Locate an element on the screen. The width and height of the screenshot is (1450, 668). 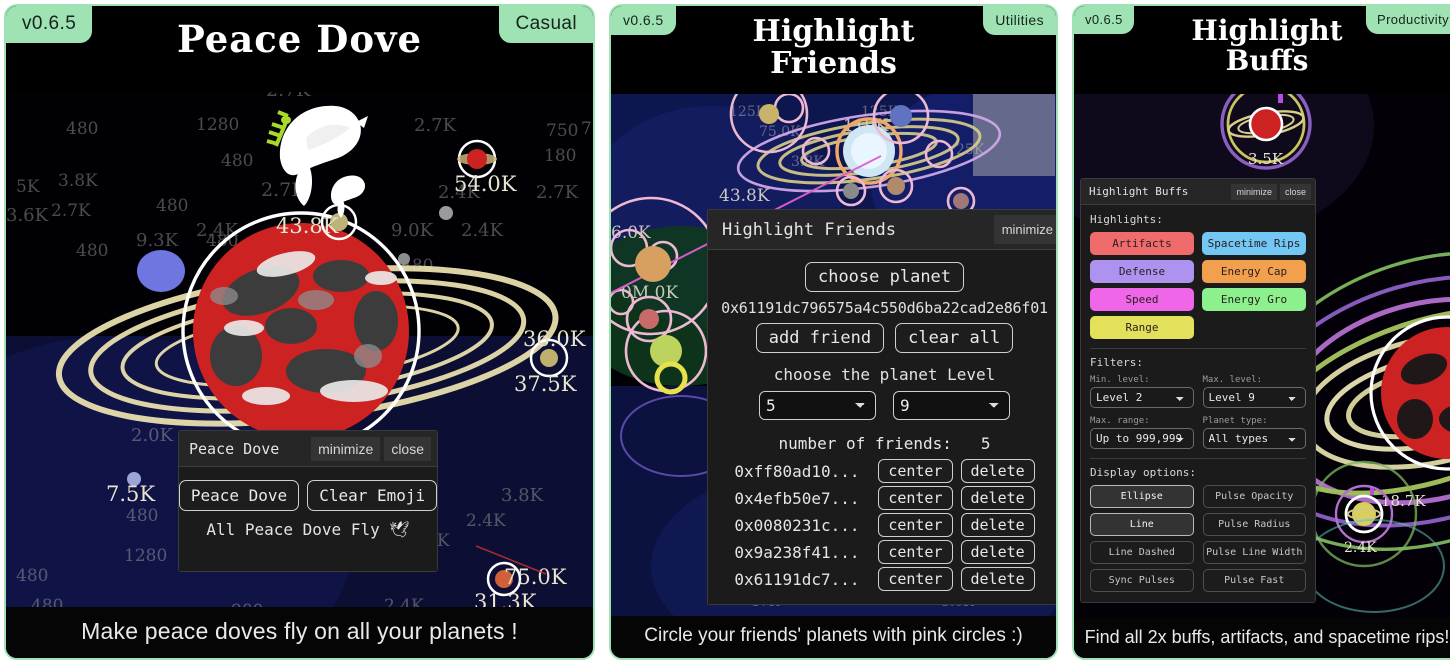
friend-row: 0x9a238f41... center delete is located at coordinates (884, 552).